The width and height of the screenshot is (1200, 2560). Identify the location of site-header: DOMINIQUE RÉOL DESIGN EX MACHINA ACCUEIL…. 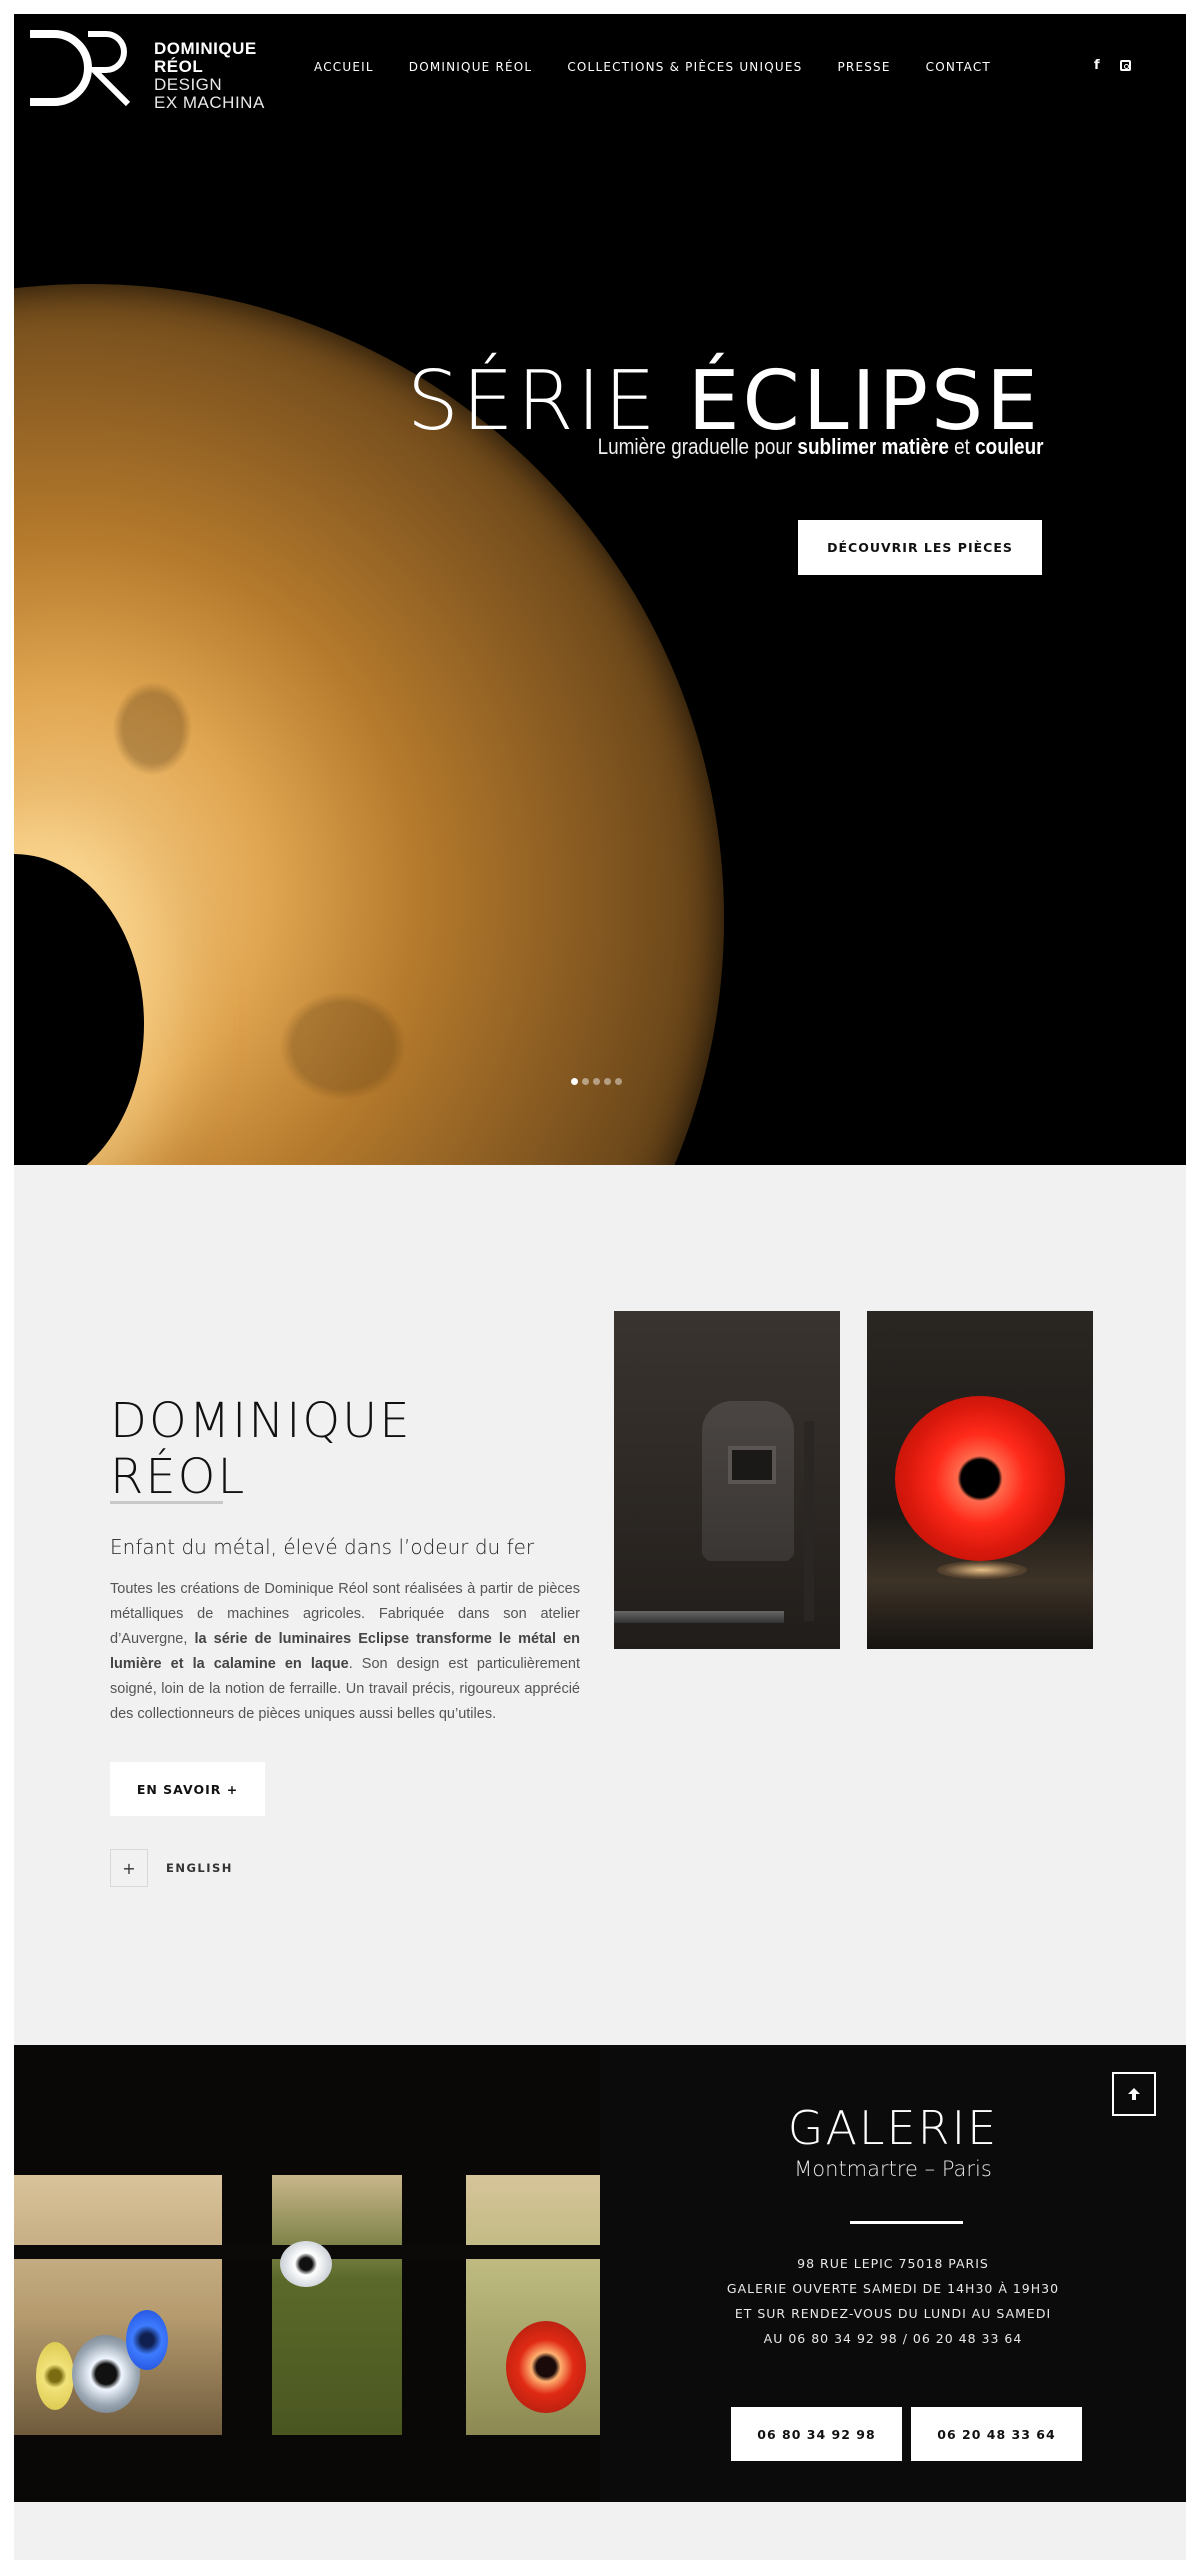
(600, 67).